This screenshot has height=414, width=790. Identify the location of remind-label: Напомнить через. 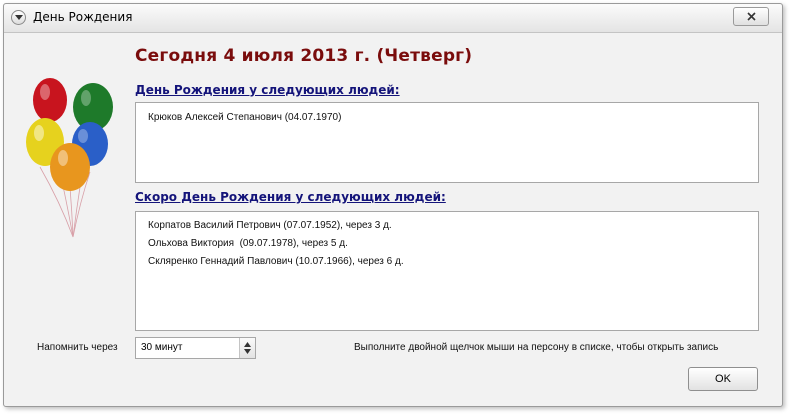
(77, 347).